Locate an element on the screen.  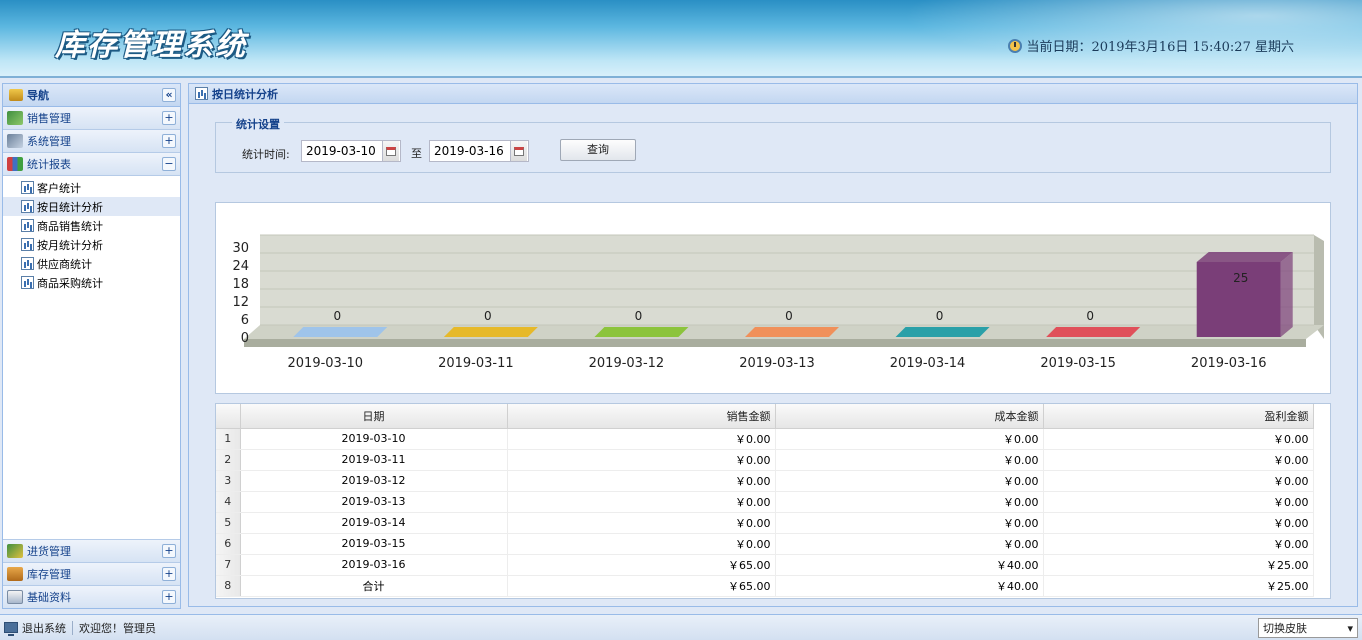
collapse-sidebar-button: « is located at coordinates (169, 95).